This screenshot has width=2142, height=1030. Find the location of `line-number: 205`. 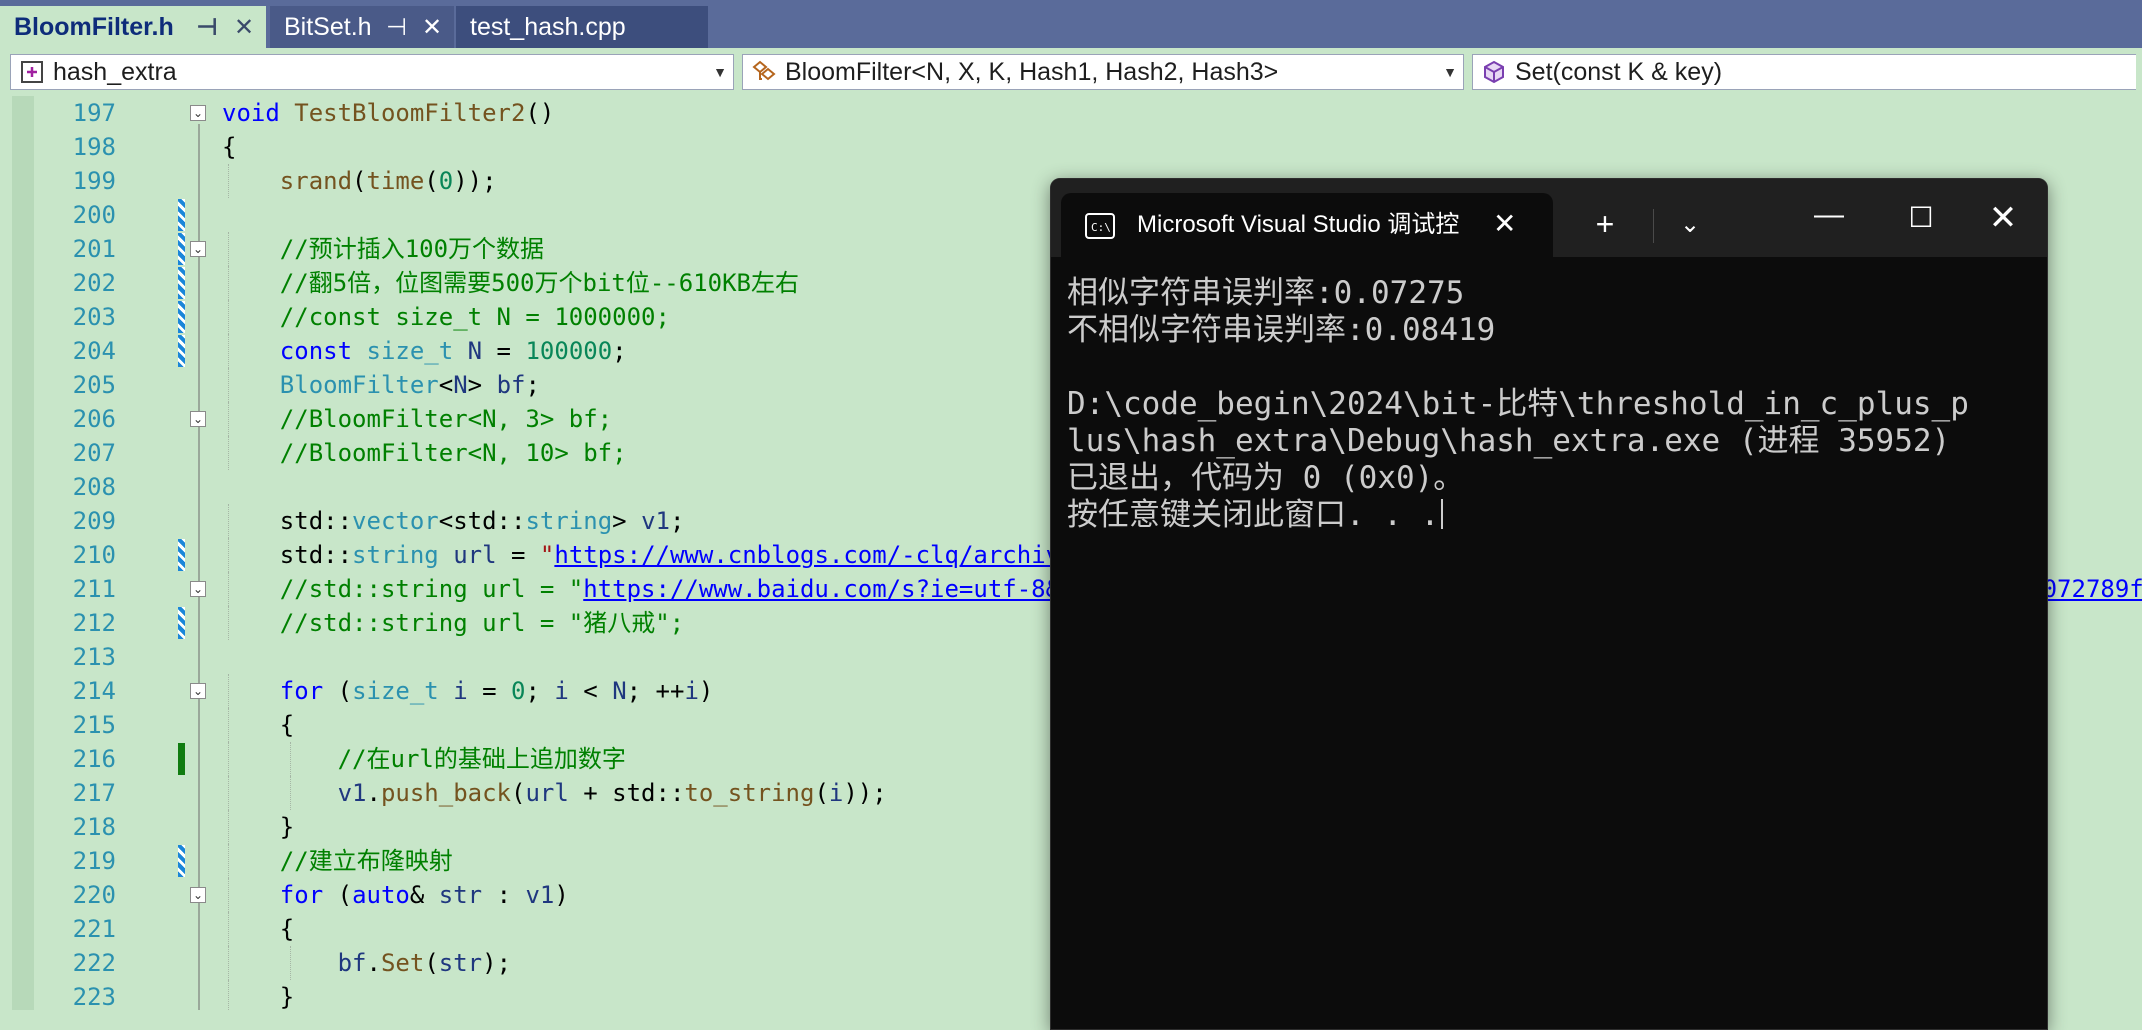

line-number: 205 is located at coordinates (94, 385).